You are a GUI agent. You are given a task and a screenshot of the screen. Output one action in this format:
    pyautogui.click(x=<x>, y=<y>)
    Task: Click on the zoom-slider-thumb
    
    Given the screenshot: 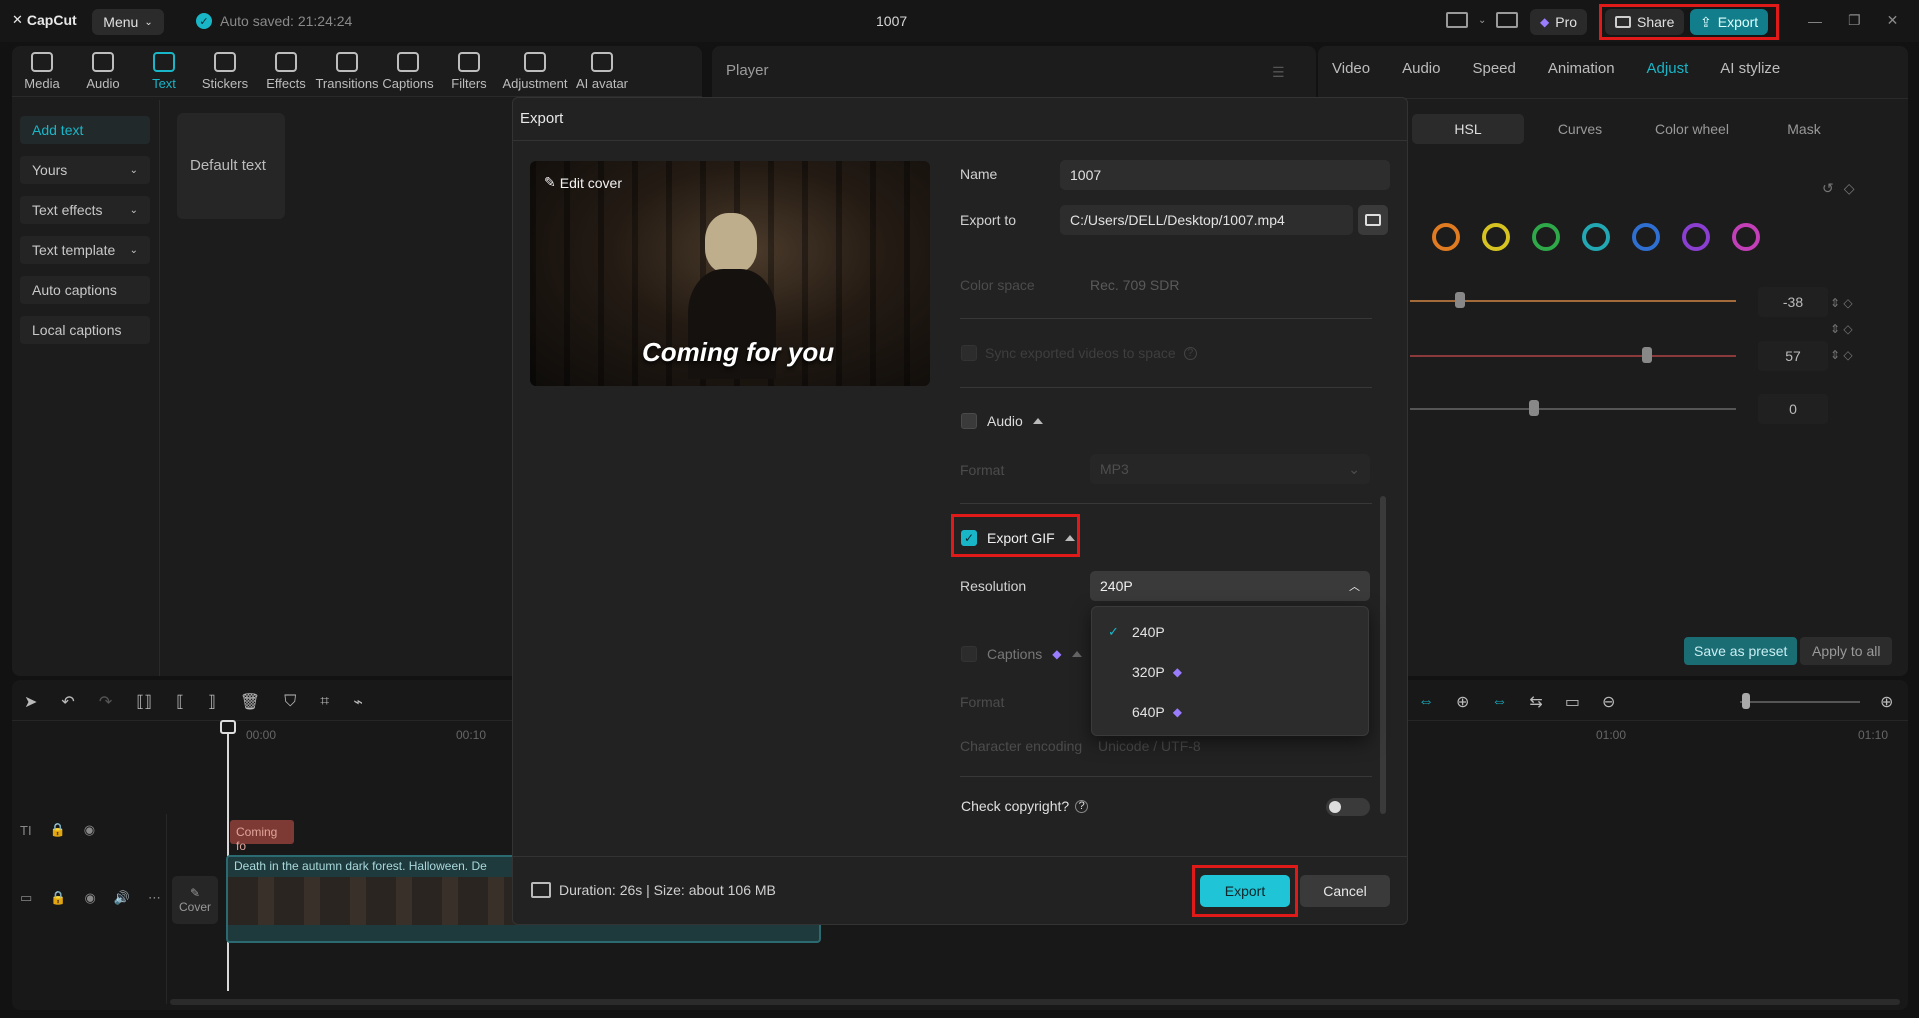 What is the action you would take?
    pyautogui.click(x=1746, y=701)
    